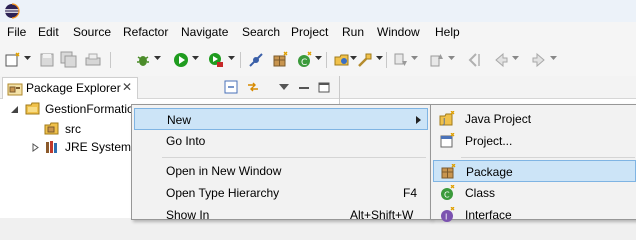 Image resolution: width=636 pixels, height=240 pixels. I want to click on save-all-icon, so click(69, 60).